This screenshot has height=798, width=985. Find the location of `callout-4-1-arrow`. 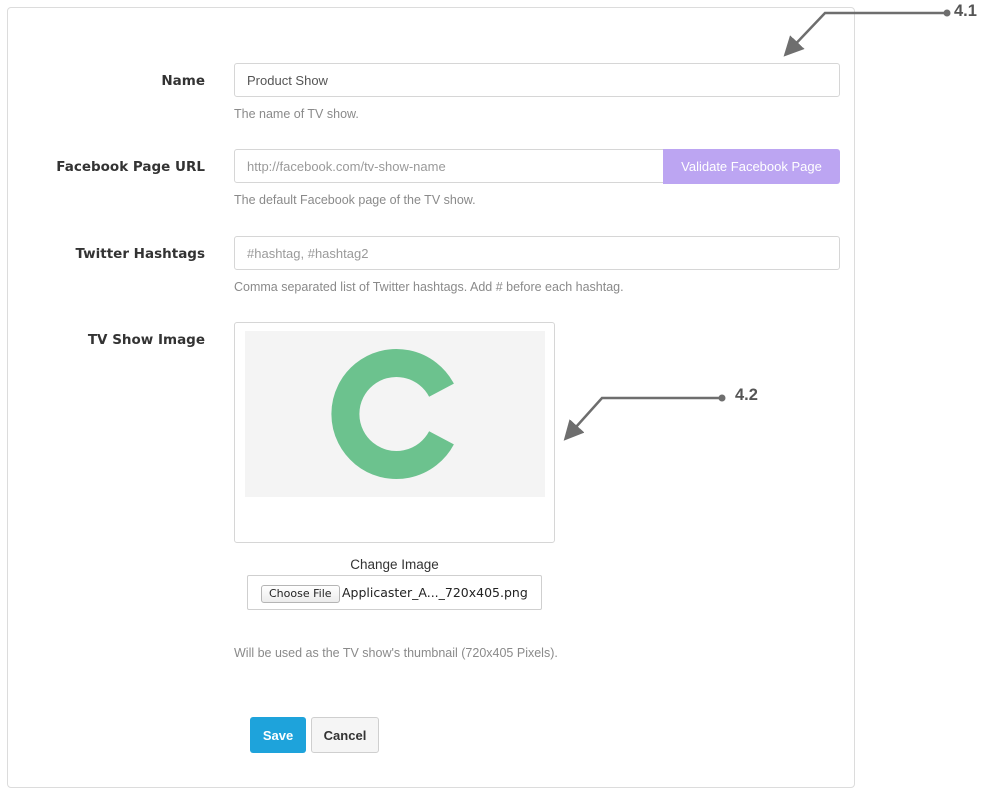

callout-4-1-arrow is located at coordinates (867, 33).